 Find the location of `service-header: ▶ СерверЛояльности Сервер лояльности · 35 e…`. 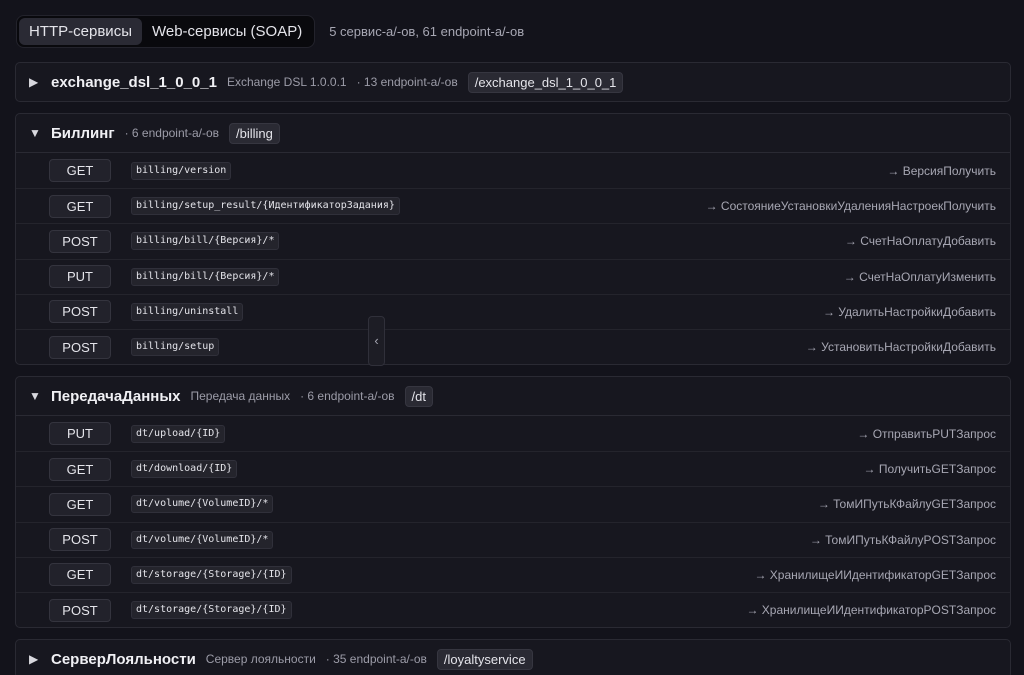

service-header: ▶ СерверЛояльности Сервер лояльности · 35 e… is located at coordinates (513, 657).